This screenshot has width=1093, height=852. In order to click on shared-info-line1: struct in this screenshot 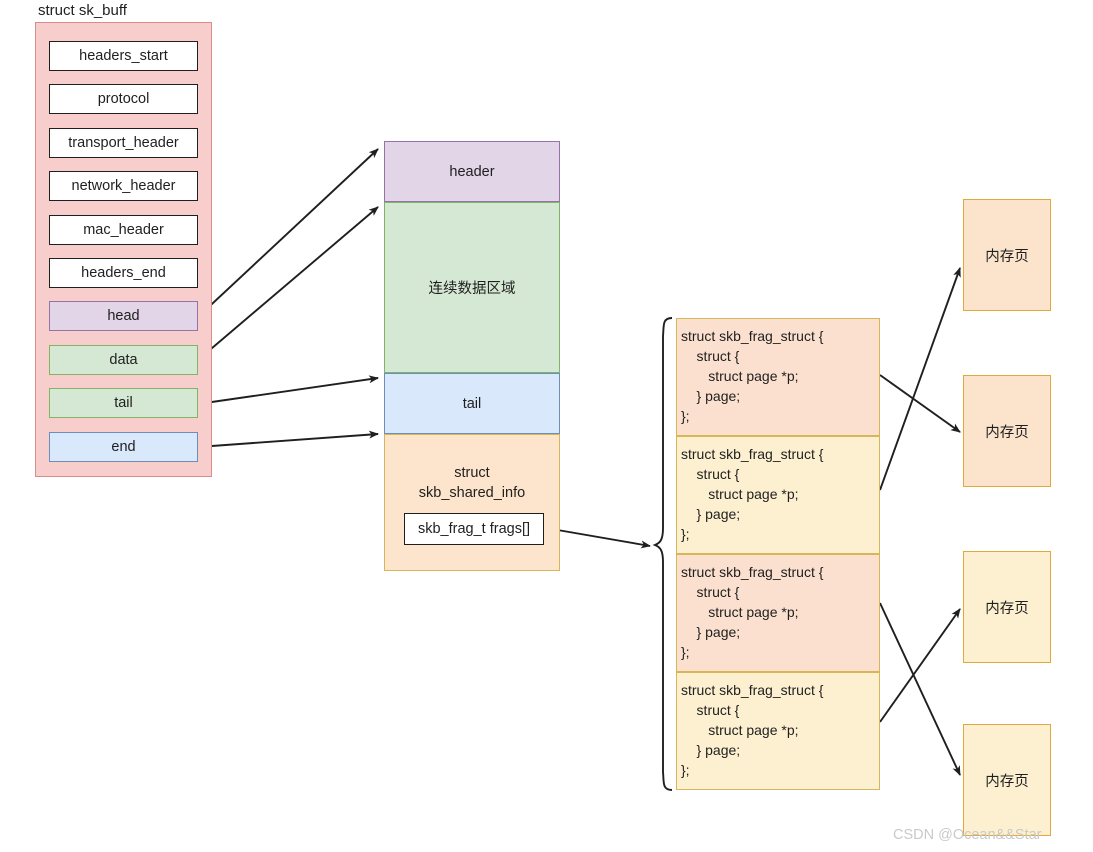, I will do `click(472, 473)`.